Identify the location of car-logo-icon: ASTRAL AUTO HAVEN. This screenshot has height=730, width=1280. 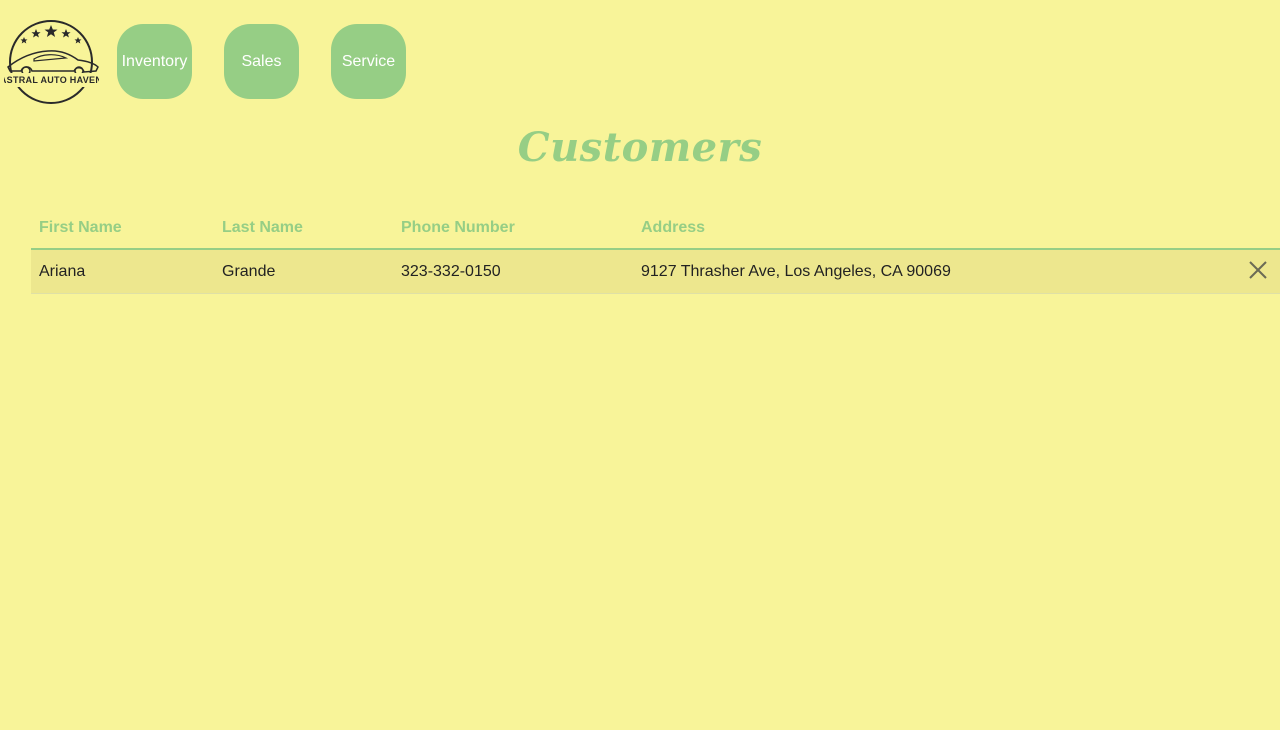
(51, 62).